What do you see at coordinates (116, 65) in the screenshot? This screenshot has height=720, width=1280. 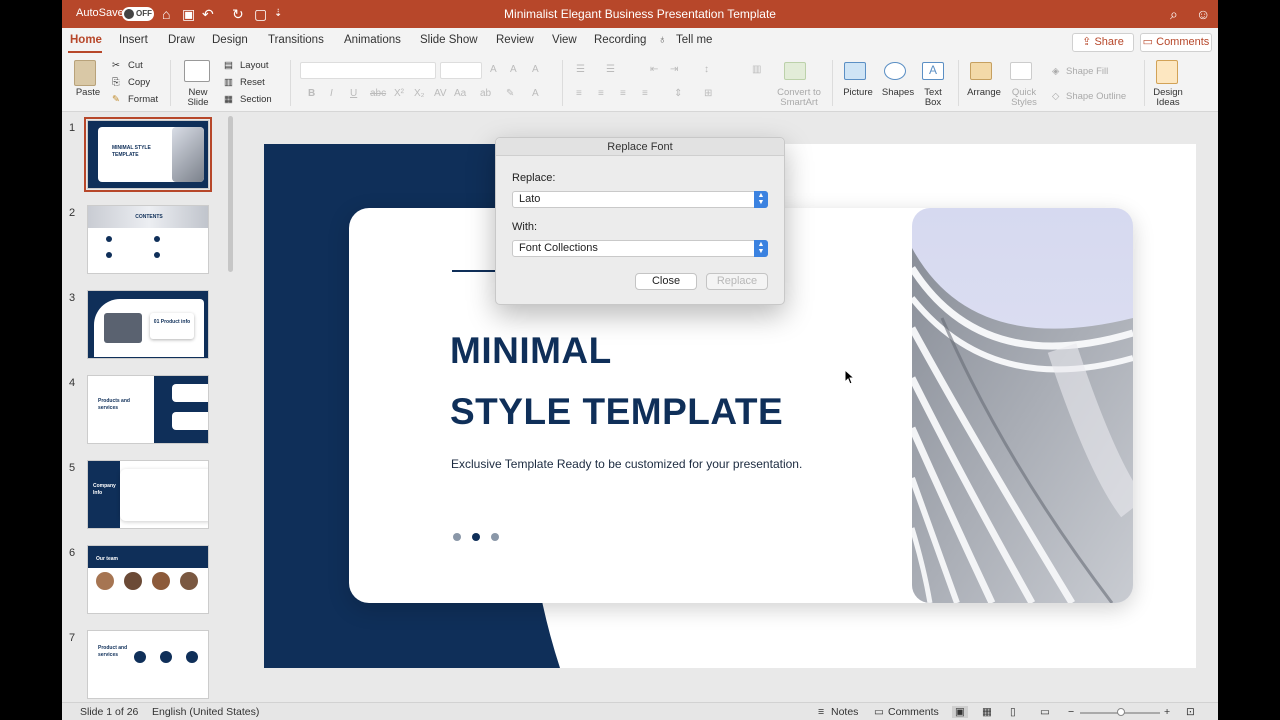 I see `scissors-icon: ✂` at bounding box center [116, 65].